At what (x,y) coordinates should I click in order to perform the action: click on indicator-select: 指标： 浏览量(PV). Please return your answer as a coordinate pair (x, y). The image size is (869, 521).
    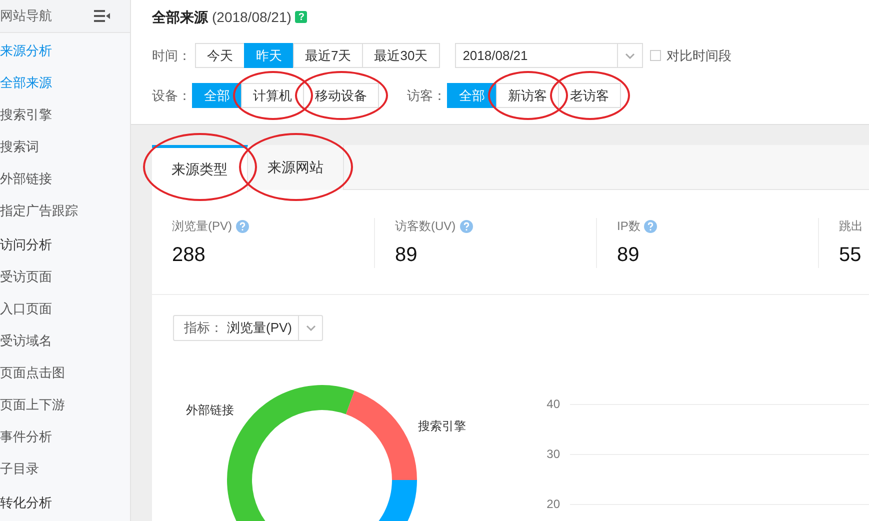
    Looking at the image, I should click on (248, 328).